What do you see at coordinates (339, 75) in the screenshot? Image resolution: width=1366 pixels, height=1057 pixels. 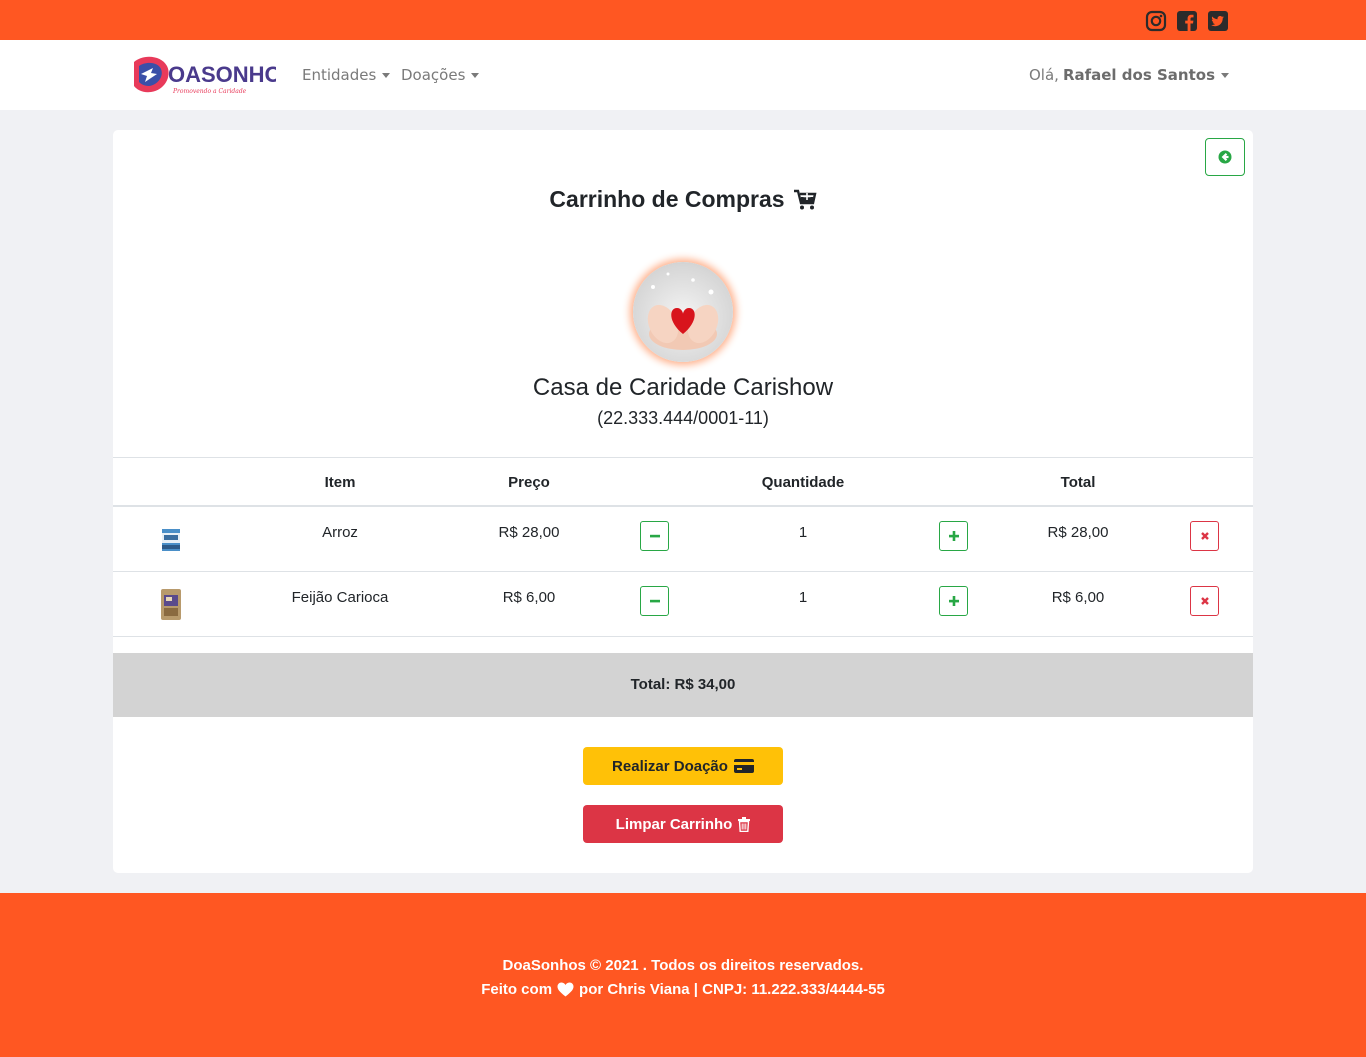 I see `nav-entidades-label: Entidades` at bounding box center [339, 75].